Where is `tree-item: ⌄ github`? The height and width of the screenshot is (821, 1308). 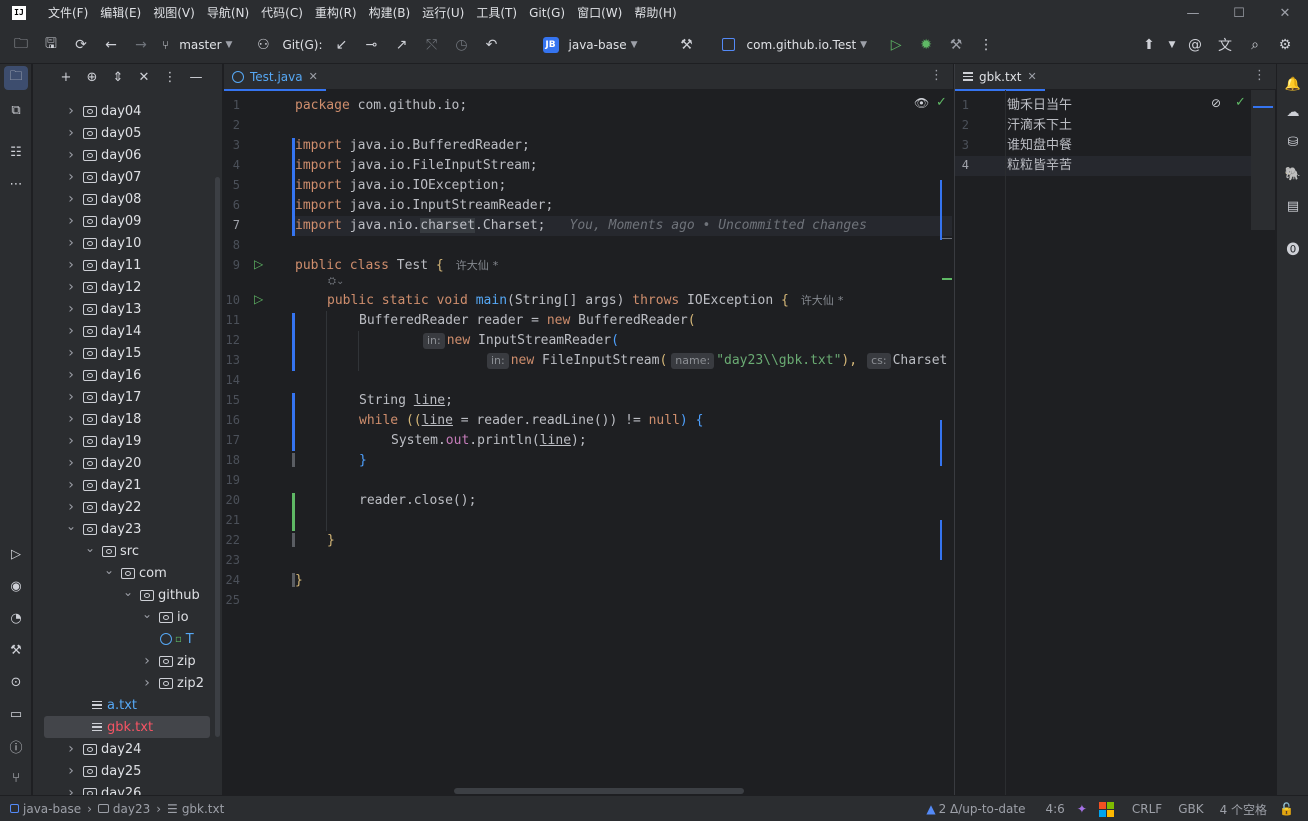 tree-item: ⌄ github is located at coordinates (127, 595).